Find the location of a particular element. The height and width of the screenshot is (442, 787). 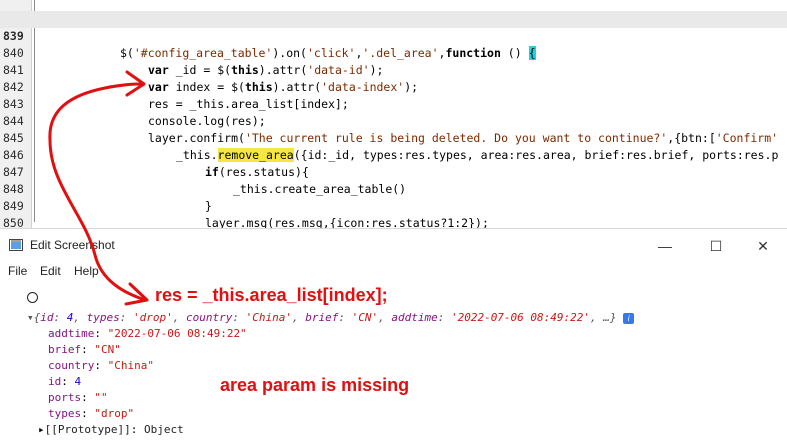

code-line-840: 840 var _id = $(this).attr('data-id'); is located at coordinates (393, 52).